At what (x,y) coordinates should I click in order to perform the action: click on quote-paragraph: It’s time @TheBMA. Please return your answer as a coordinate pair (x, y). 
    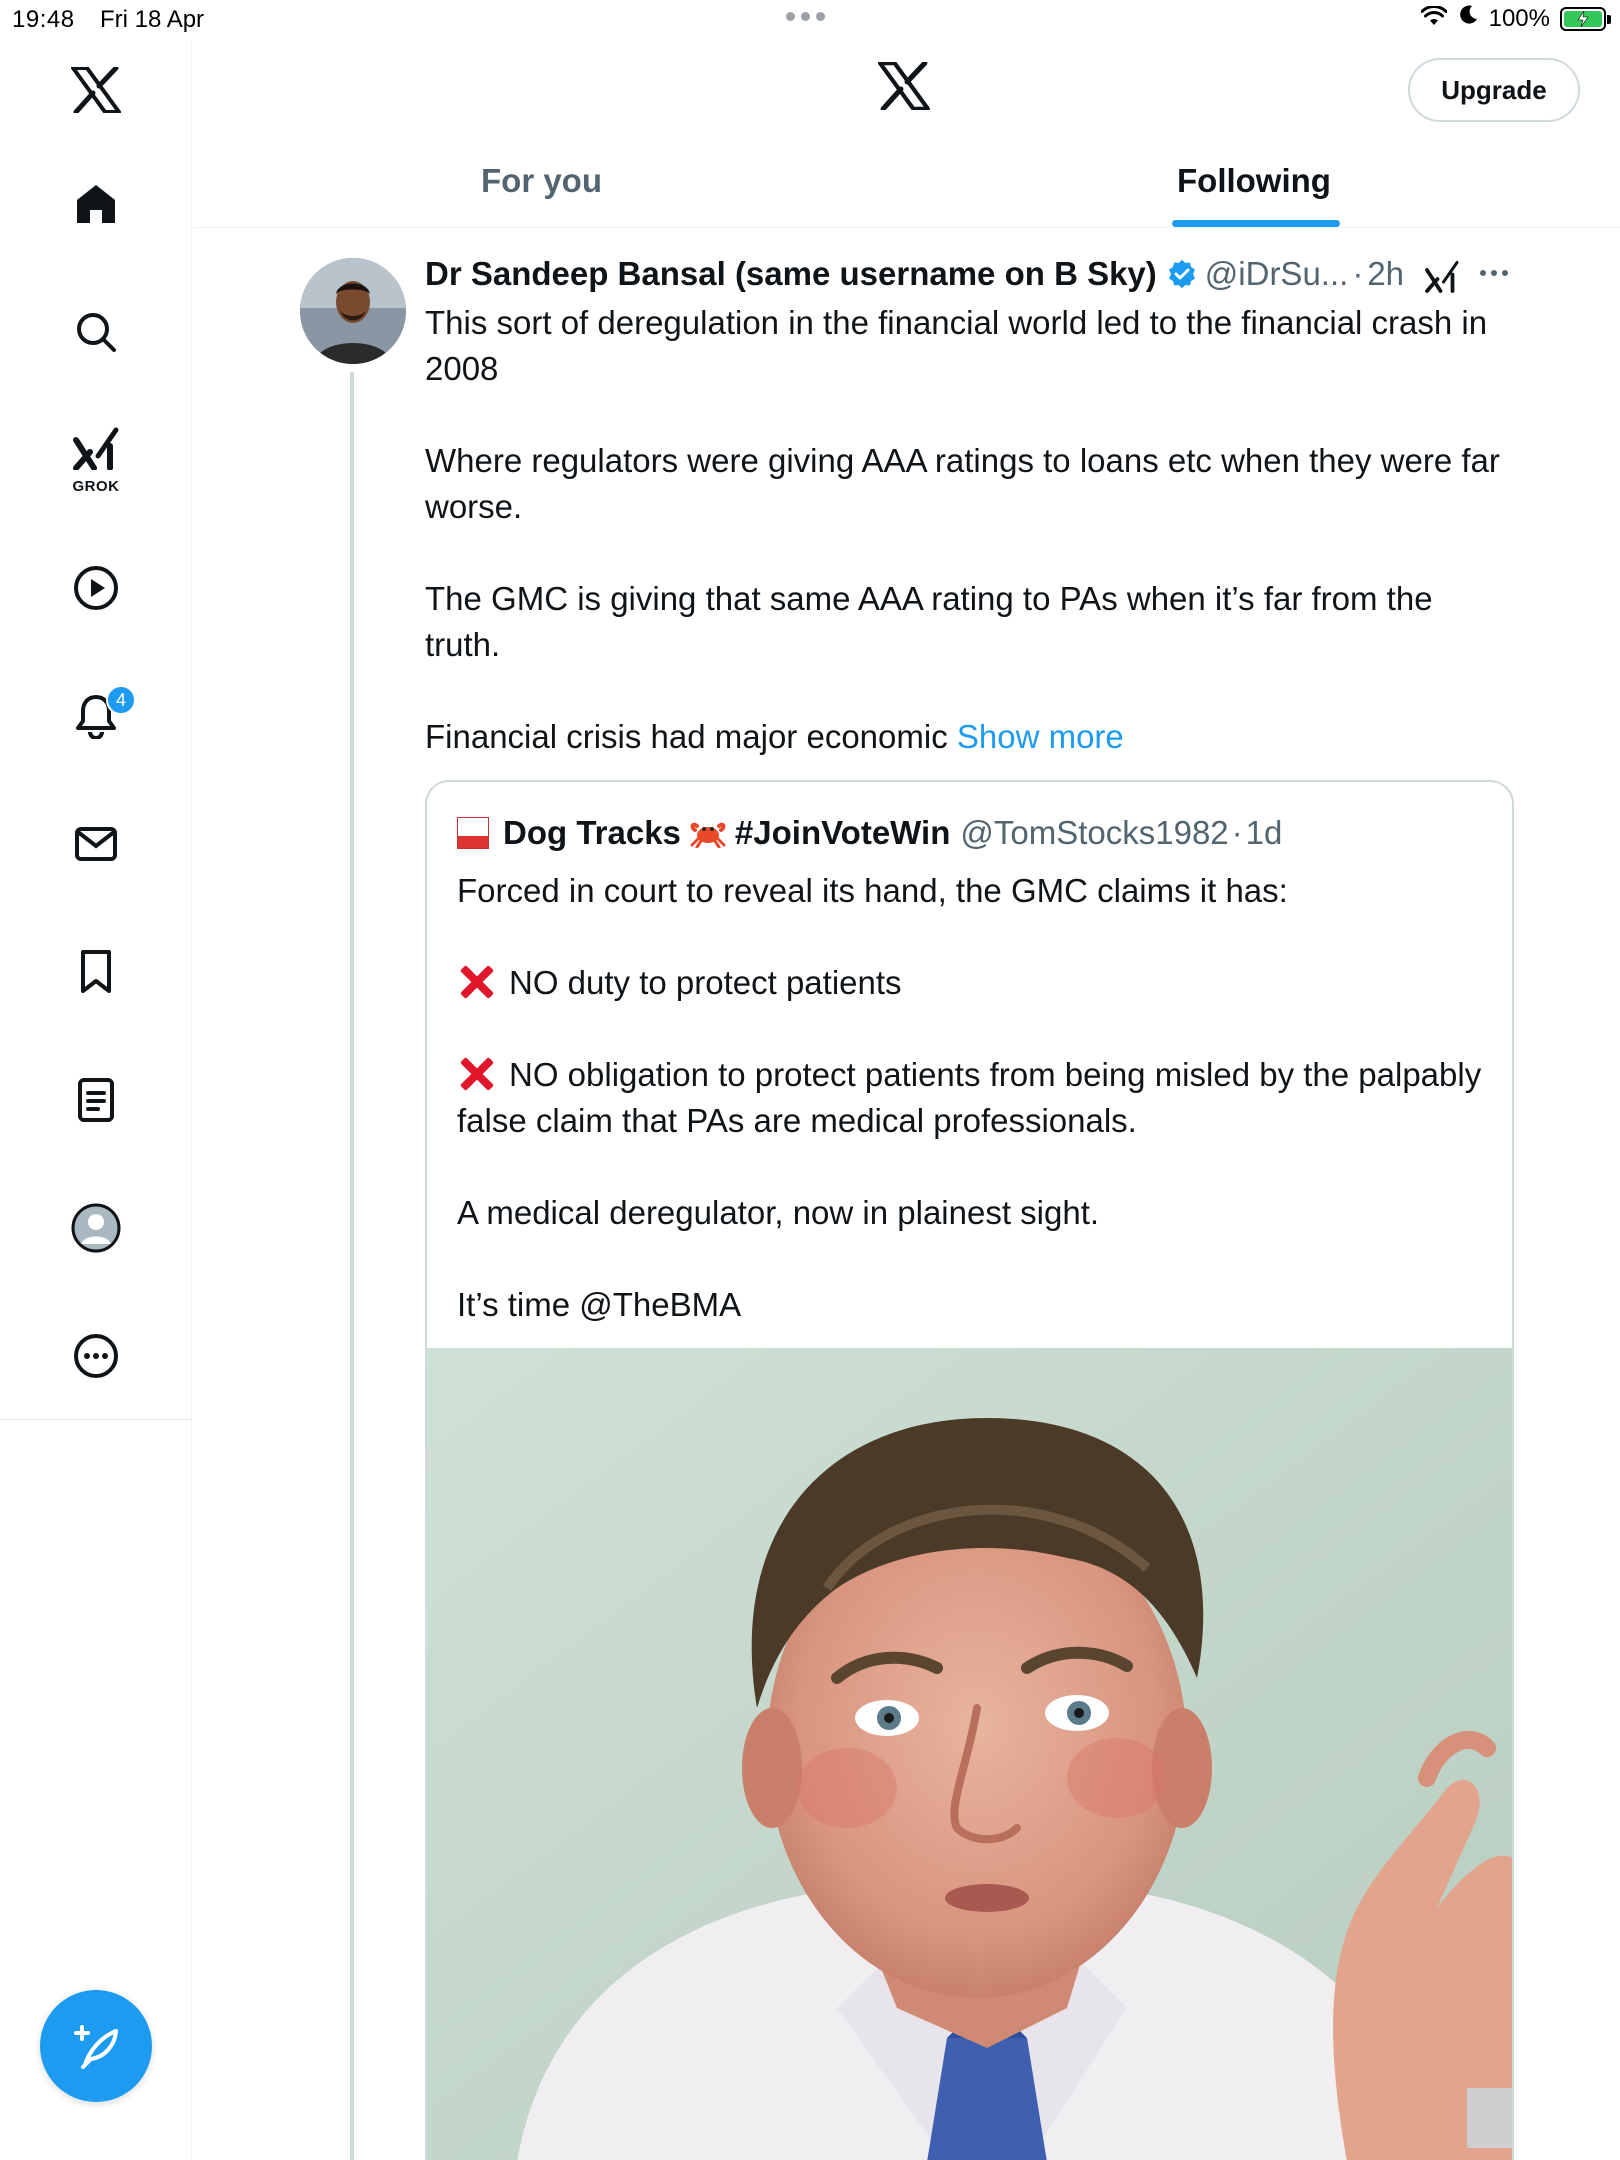
    Looking at the image, I should click on (599, 1304).